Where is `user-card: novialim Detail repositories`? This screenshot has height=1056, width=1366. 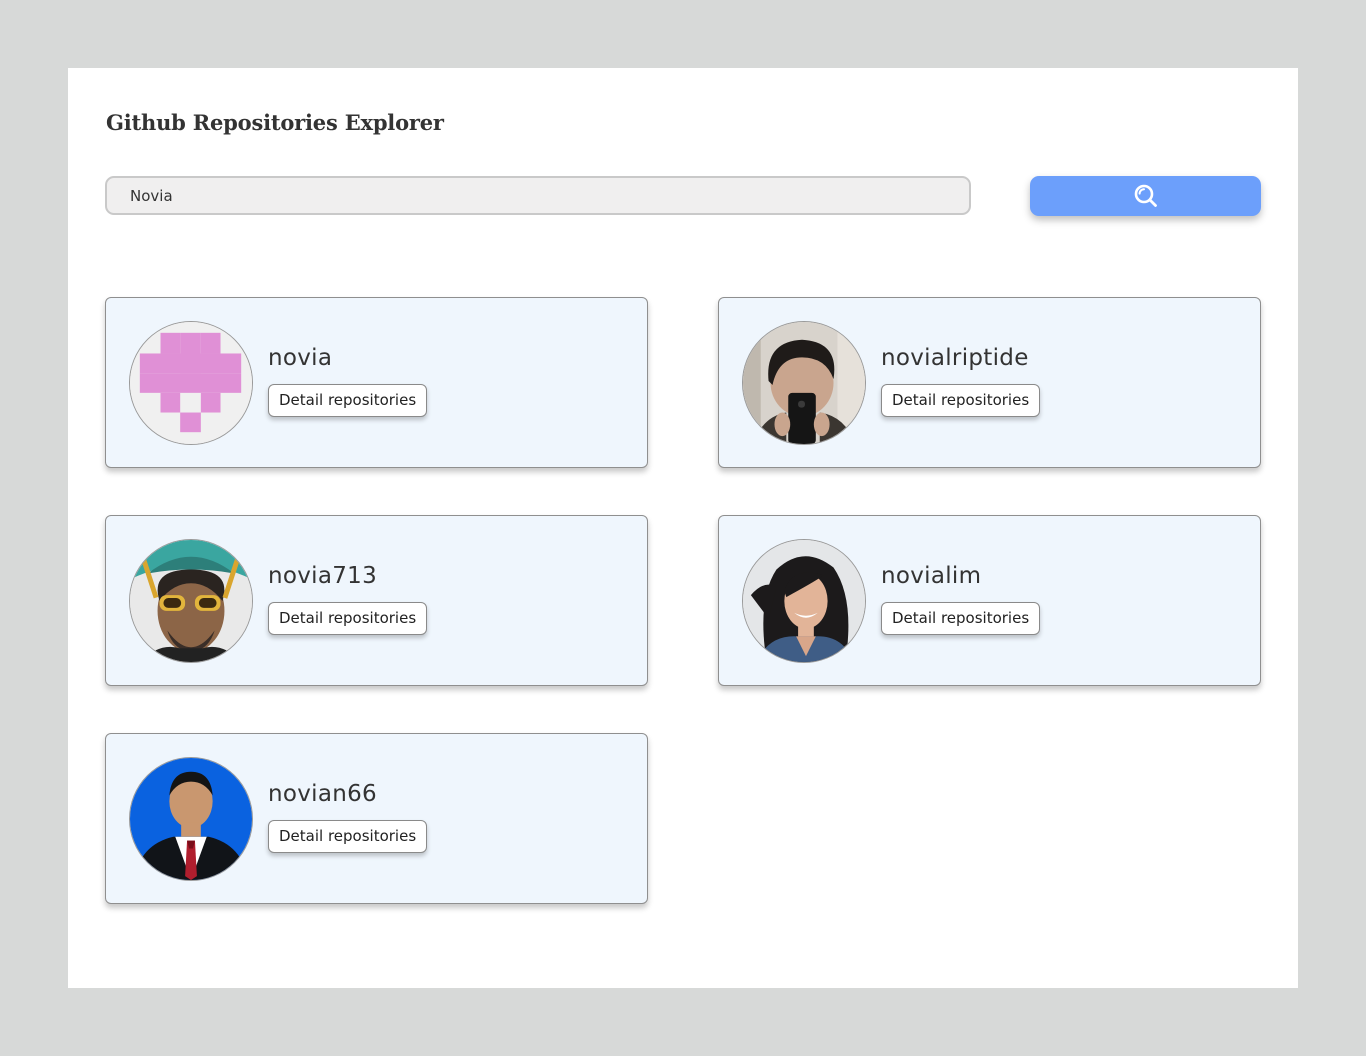
user-card: novialim Detail repositories is located at coordinates (989, 600).